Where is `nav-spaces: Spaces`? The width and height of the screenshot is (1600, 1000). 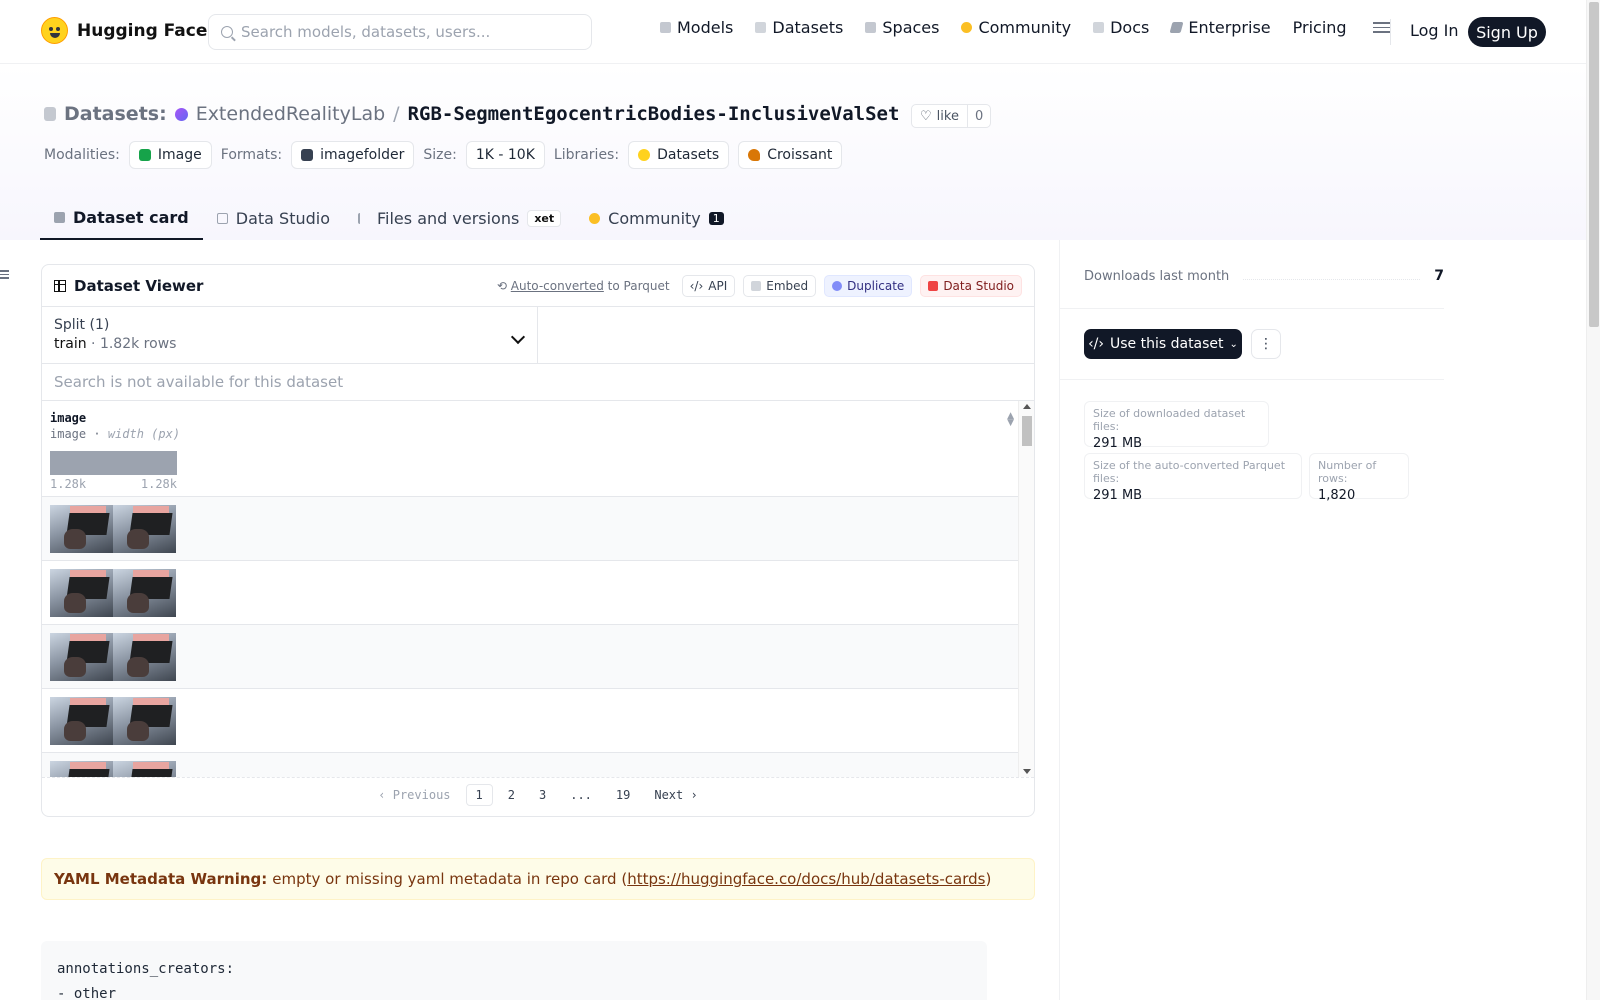
nav-spaces: Spaces is located at coordinates (902, 27).